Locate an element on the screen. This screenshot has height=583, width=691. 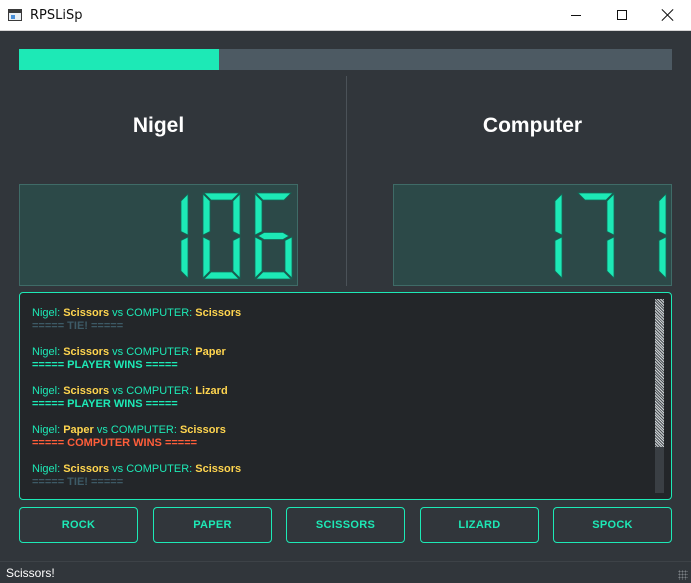
status-bar: Scissors! is located at coordinates (345, 572).